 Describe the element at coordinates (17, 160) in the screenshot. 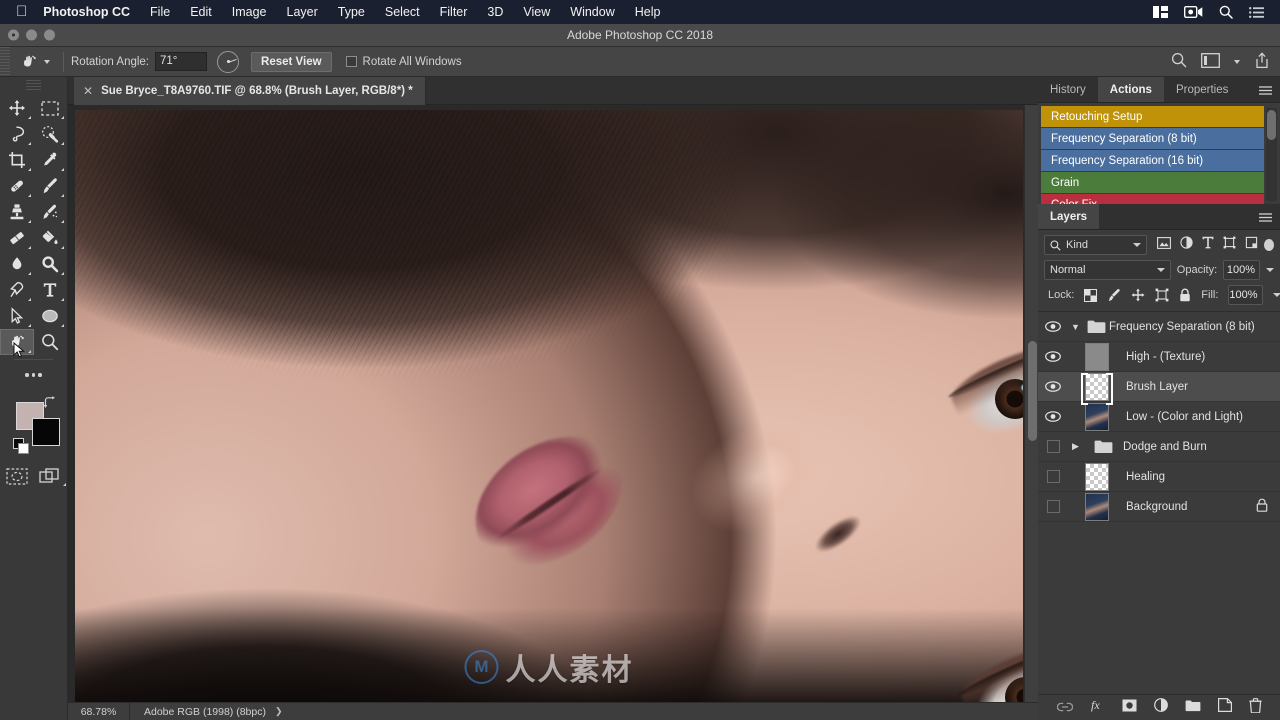

I see `crop-tool` at that location.